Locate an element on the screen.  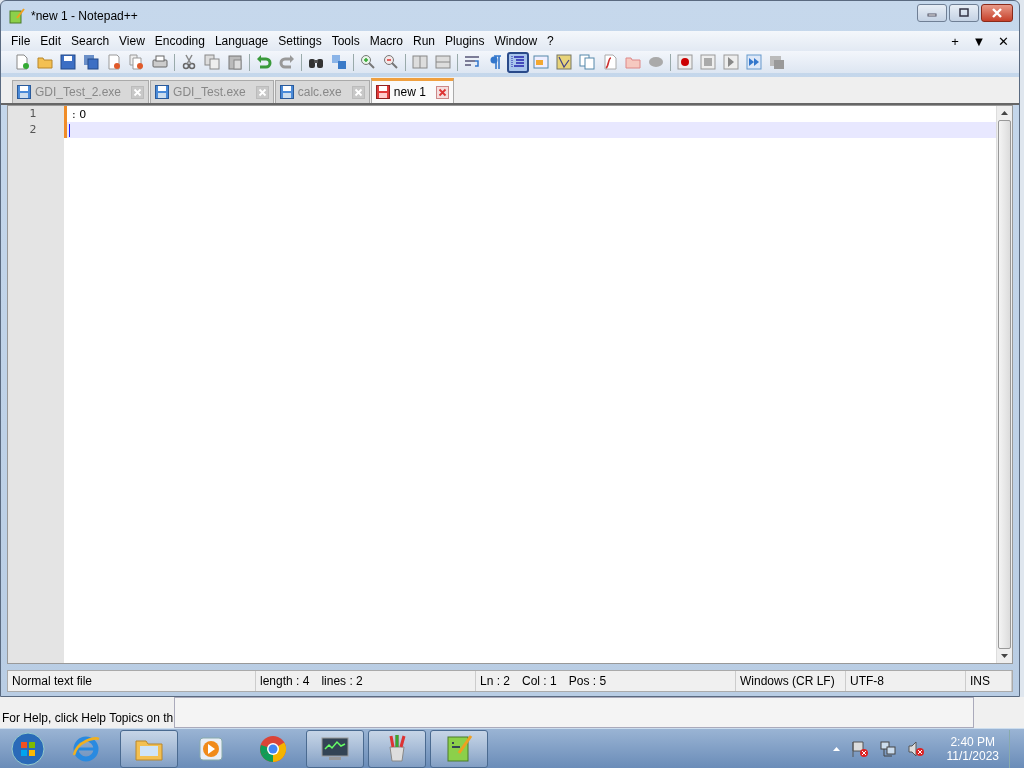
text-caret is located at coordinates (69, 130).